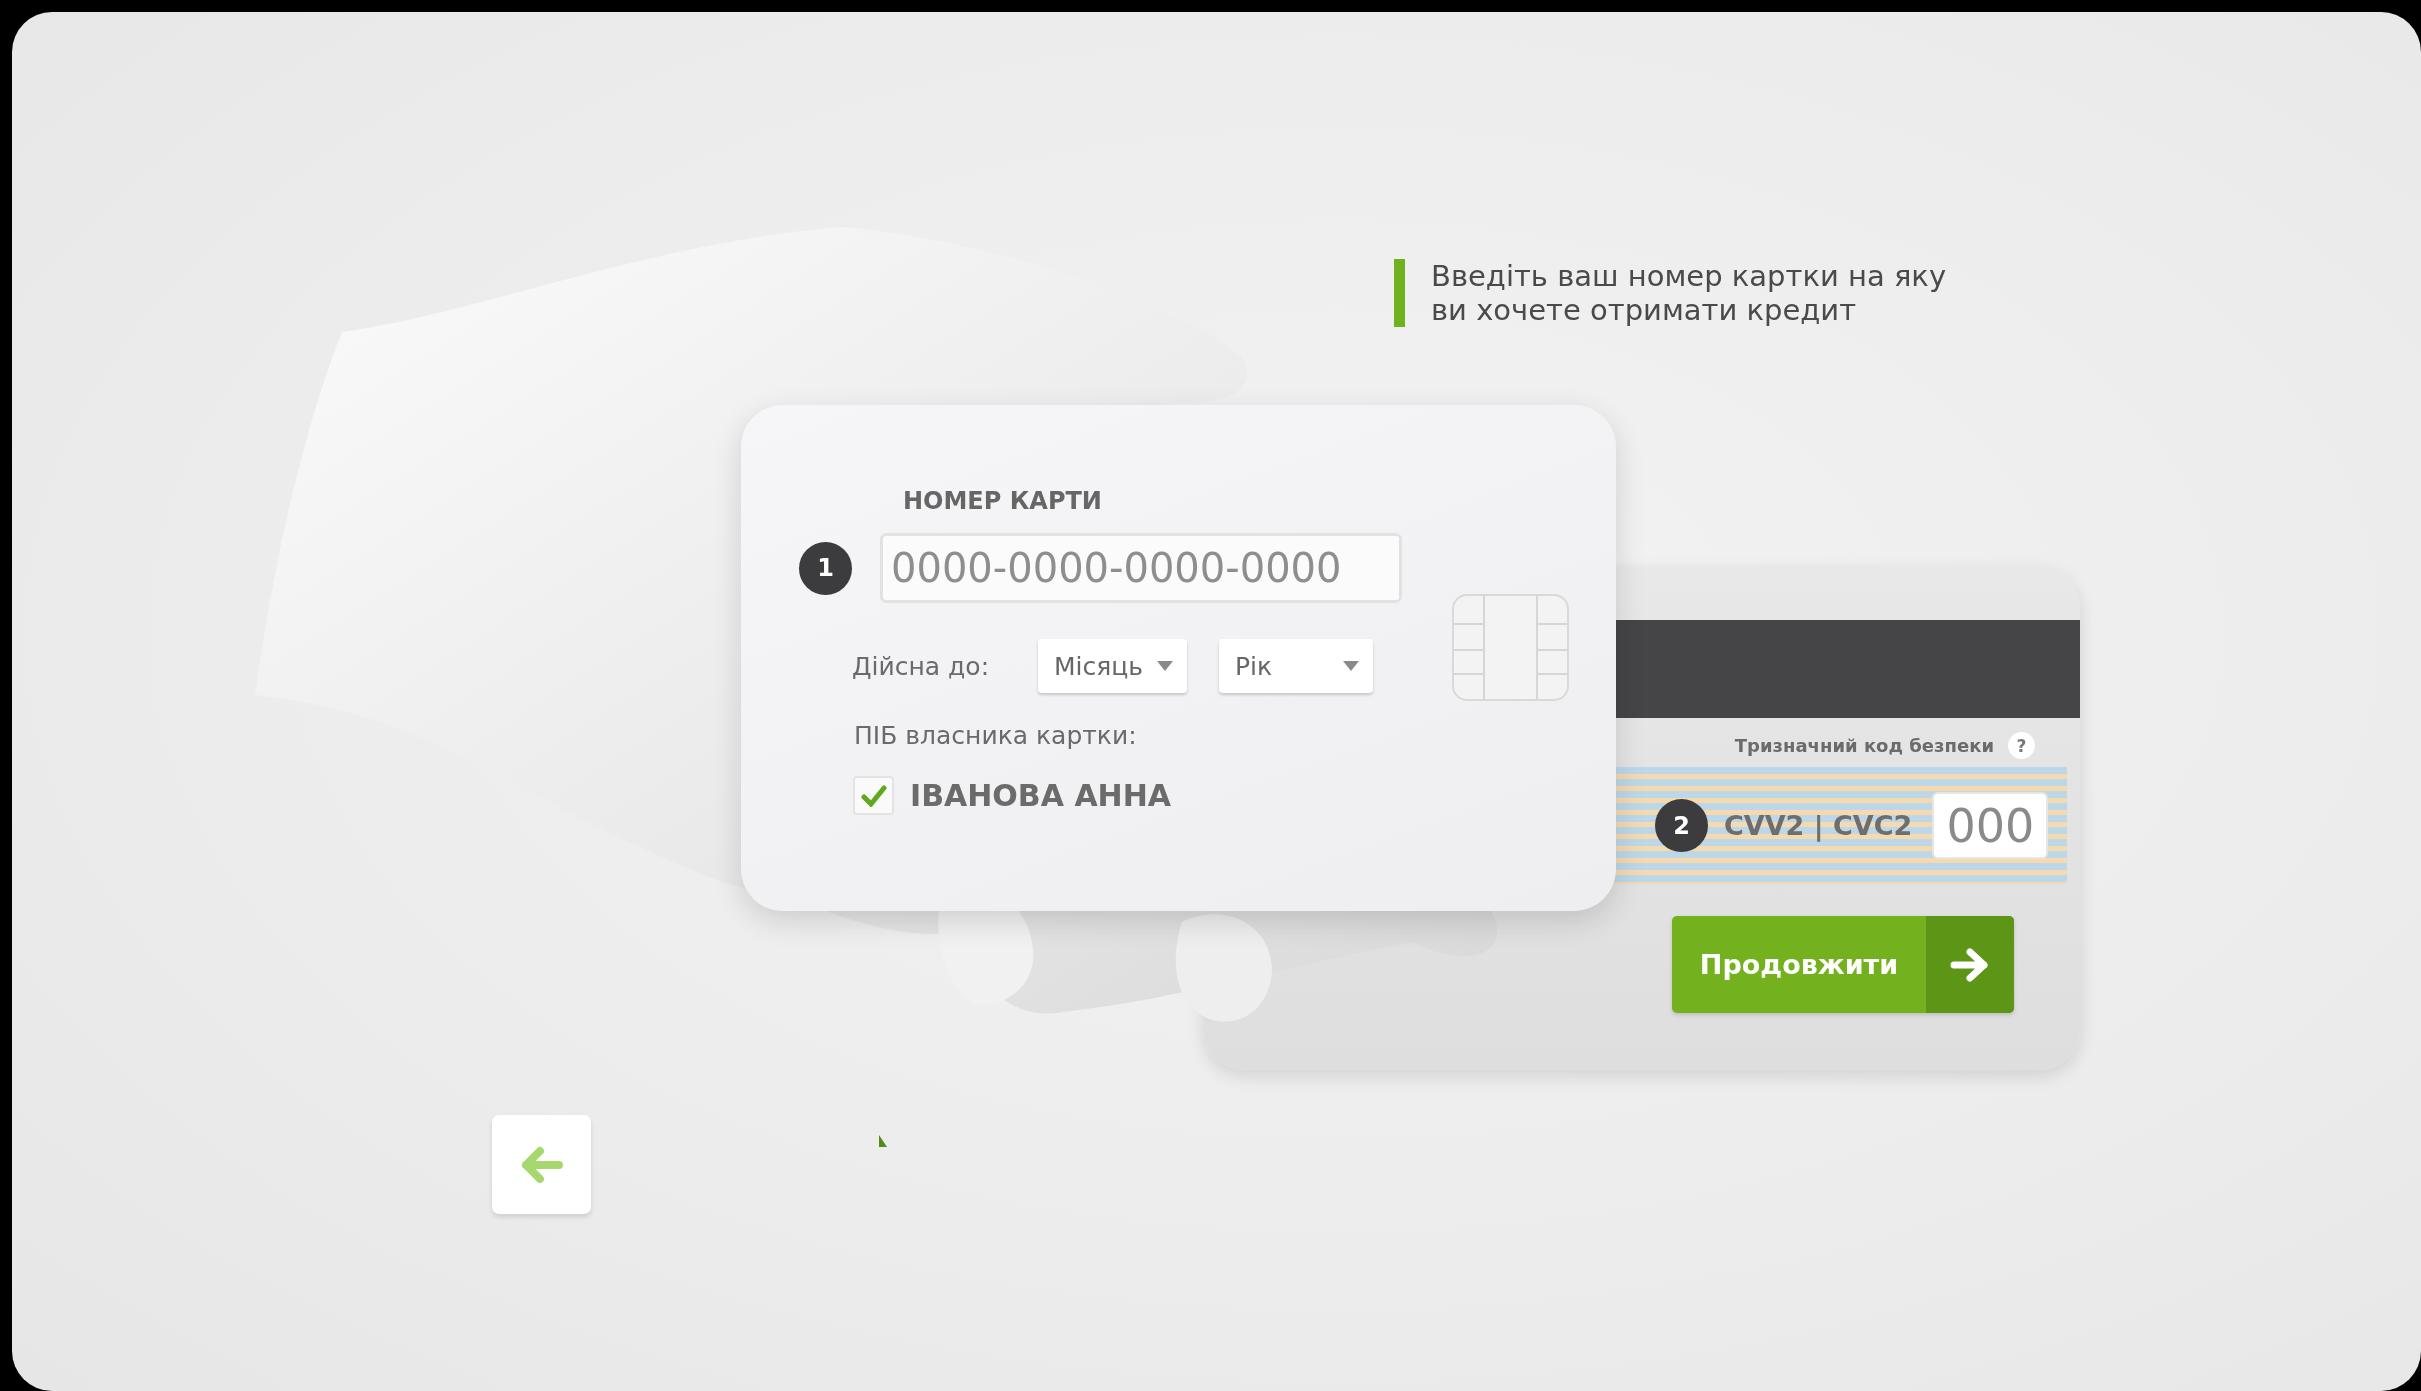 The height and width of the screenshot is (1391, 2421). I want to click on back-button, so click(541, 1164).